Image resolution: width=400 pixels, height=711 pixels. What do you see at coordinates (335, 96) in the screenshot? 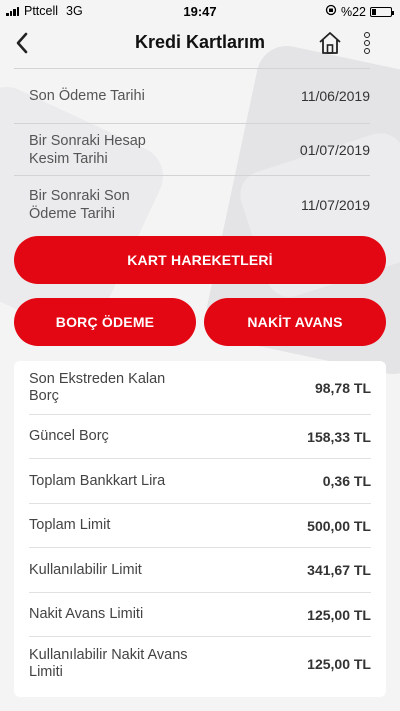
I see `card-info-value: 11/06/2019` at bounding box center [335, 96].